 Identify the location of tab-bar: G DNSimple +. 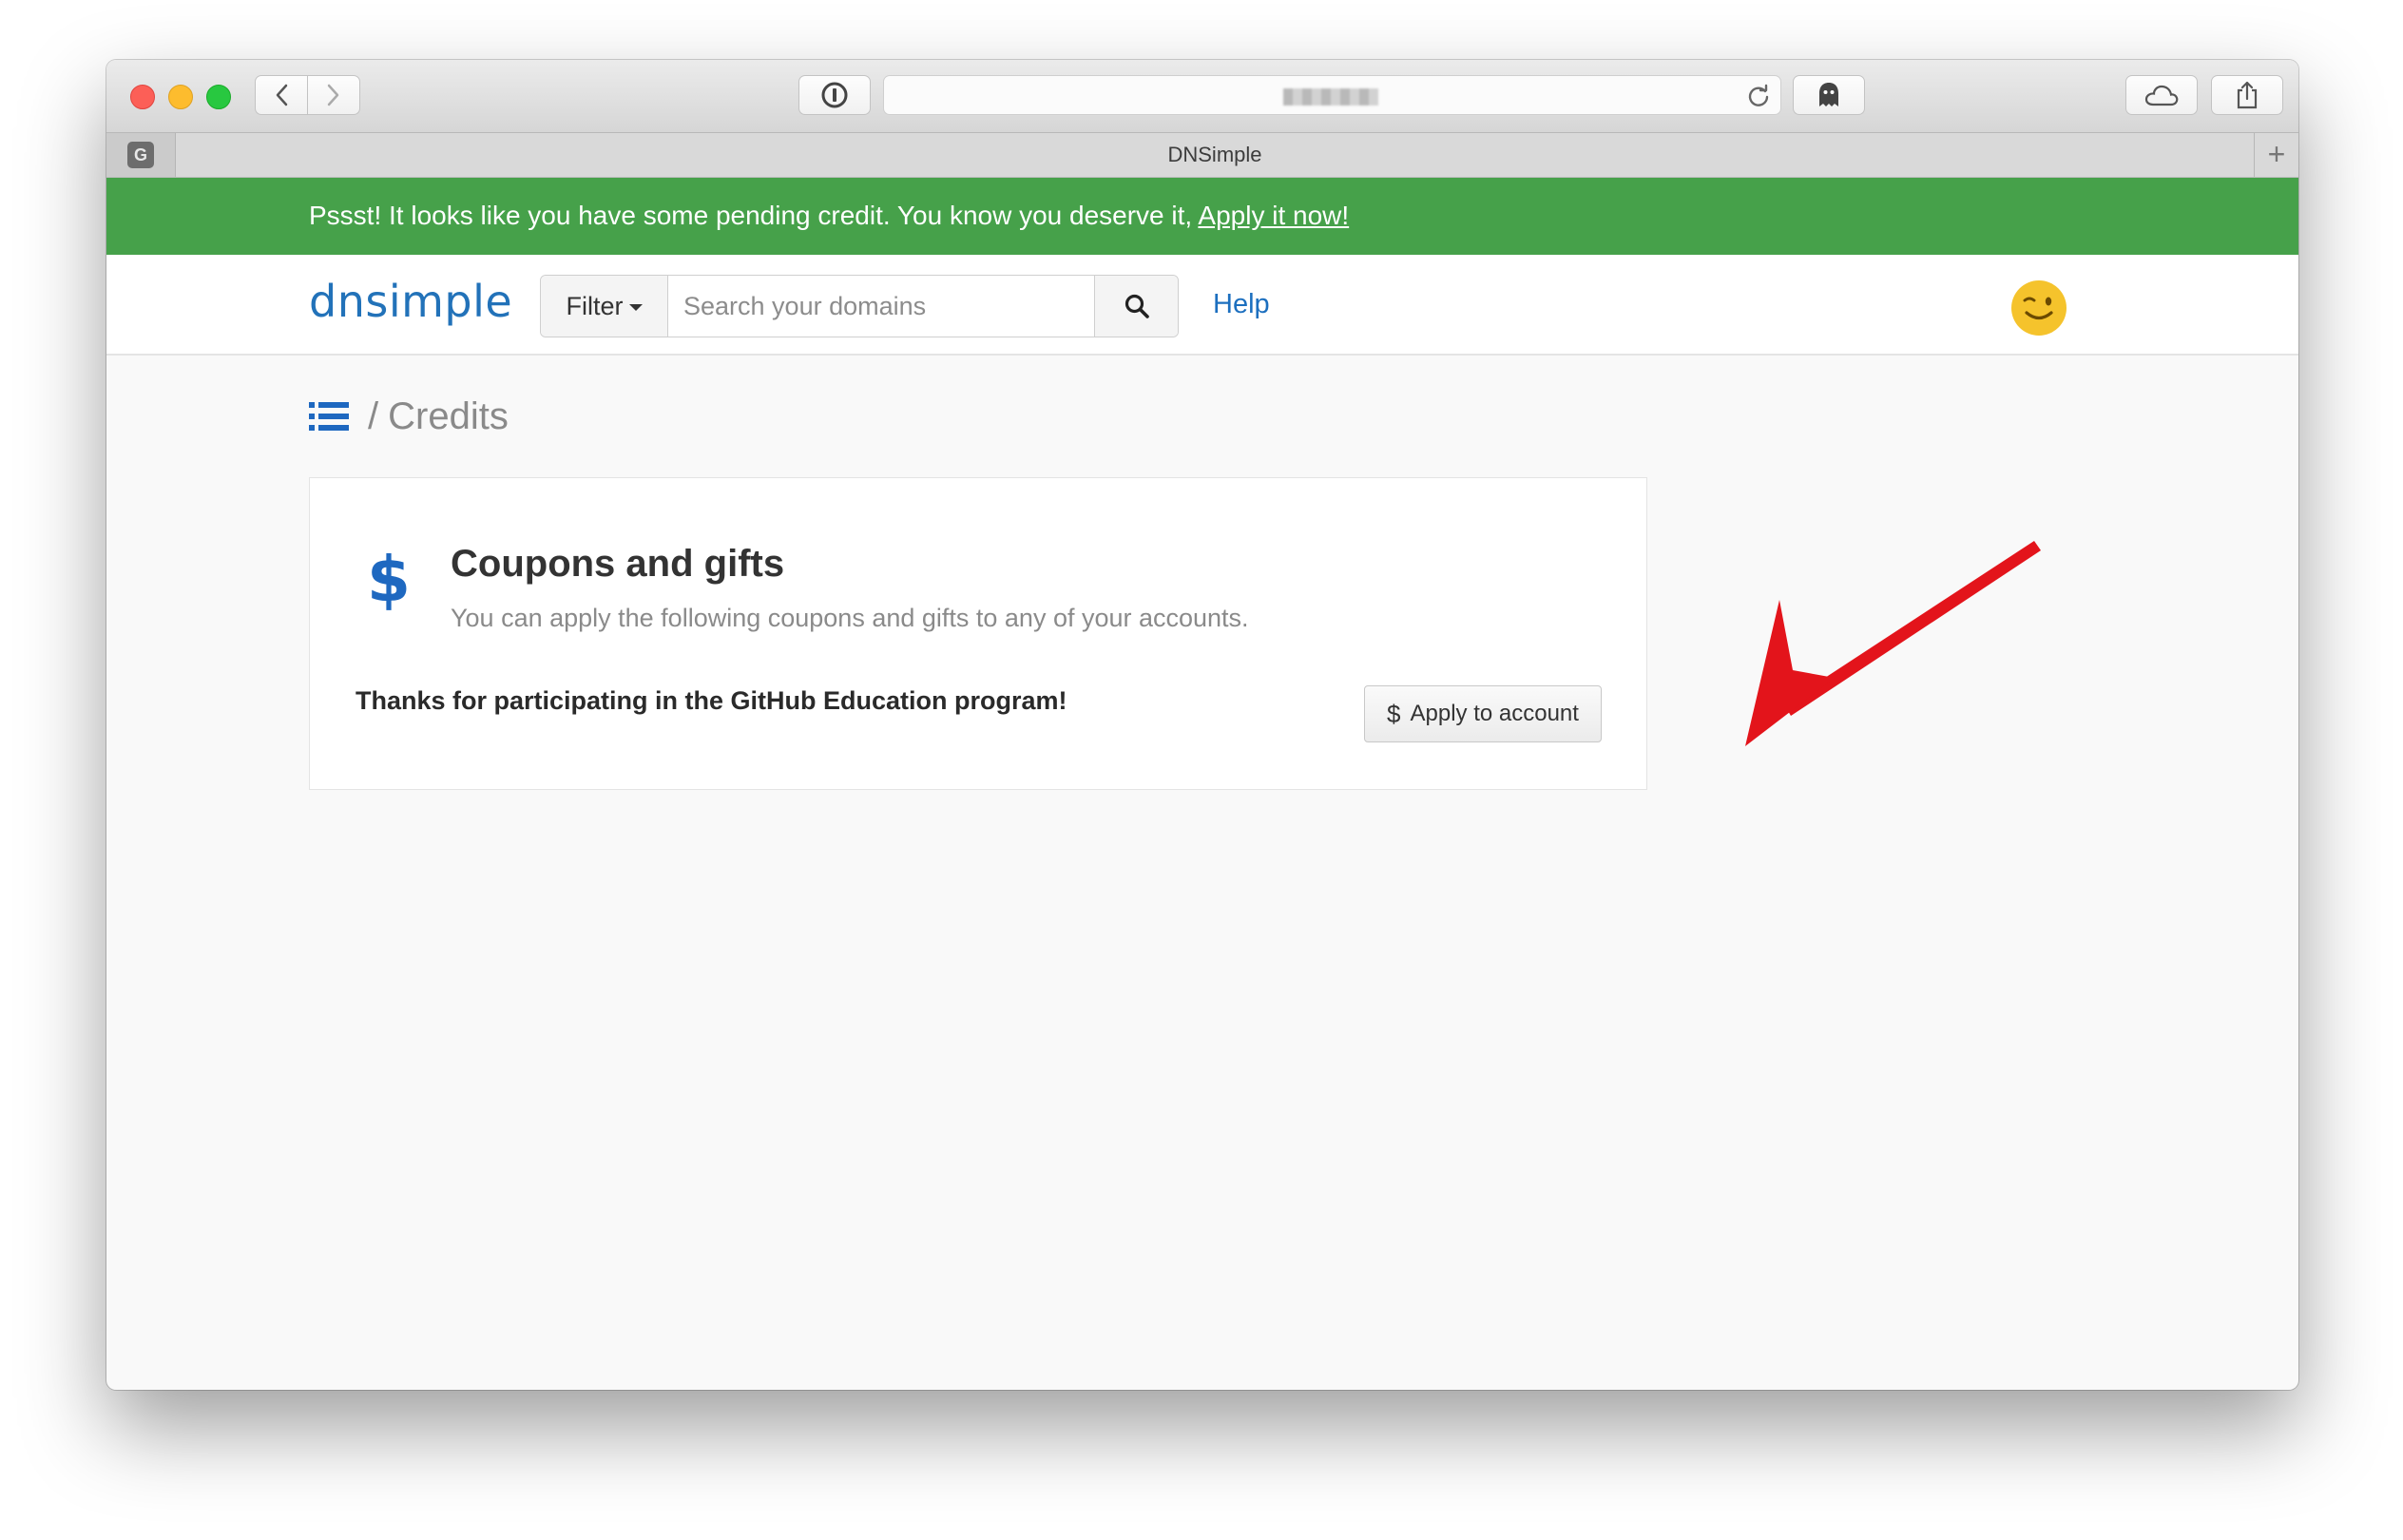
(1202, 155).